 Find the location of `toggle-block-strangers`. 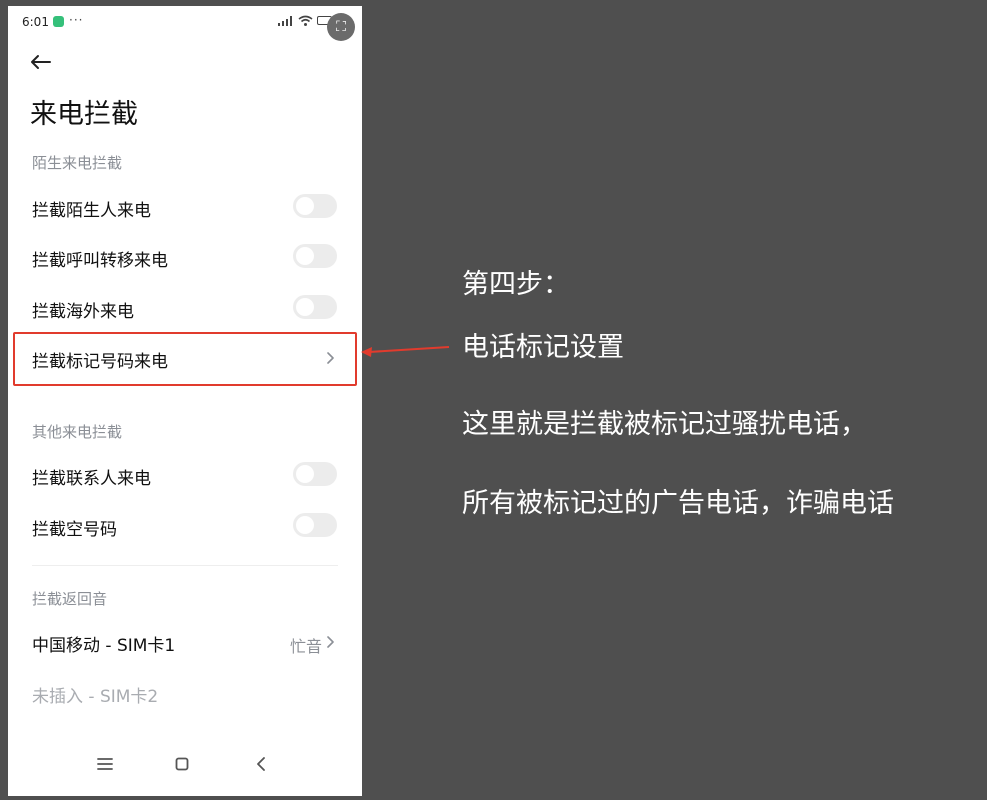

toggle-block-strangers is located at coordinates (315, 206).